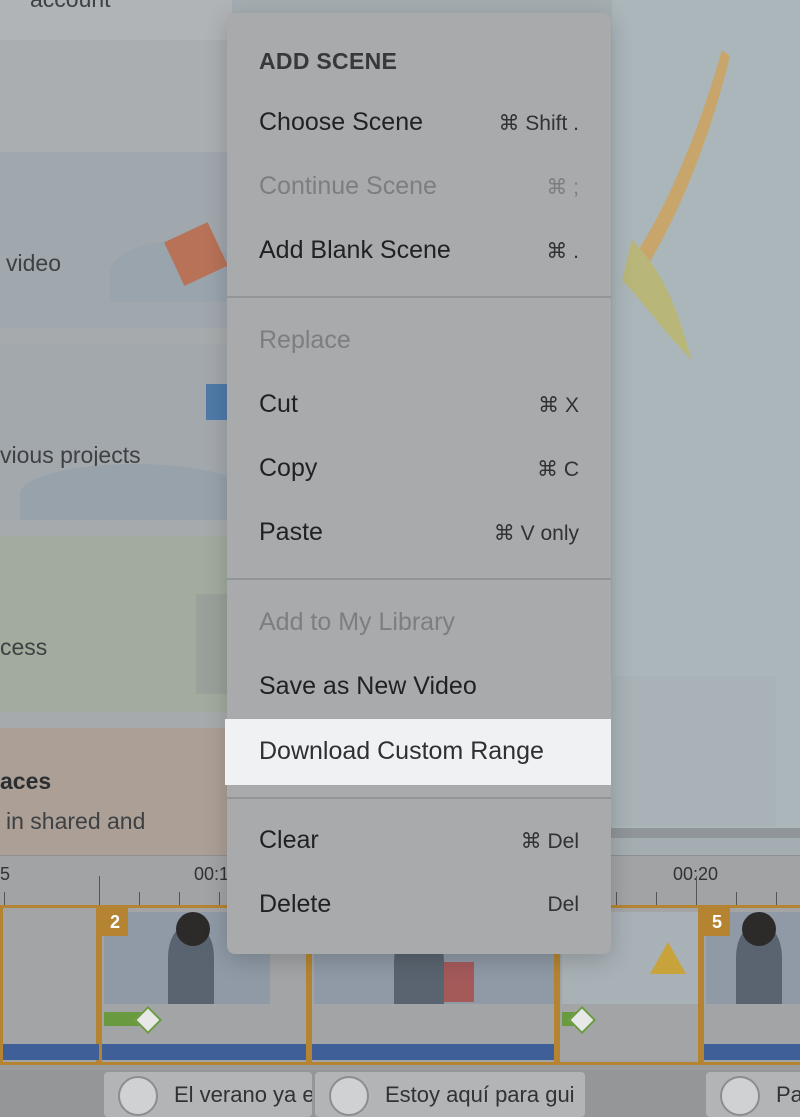 This screenshot has width=800, height=1117. I want to click on menu-item-shortcut: ⌘ Shift ., so click(538, 123).